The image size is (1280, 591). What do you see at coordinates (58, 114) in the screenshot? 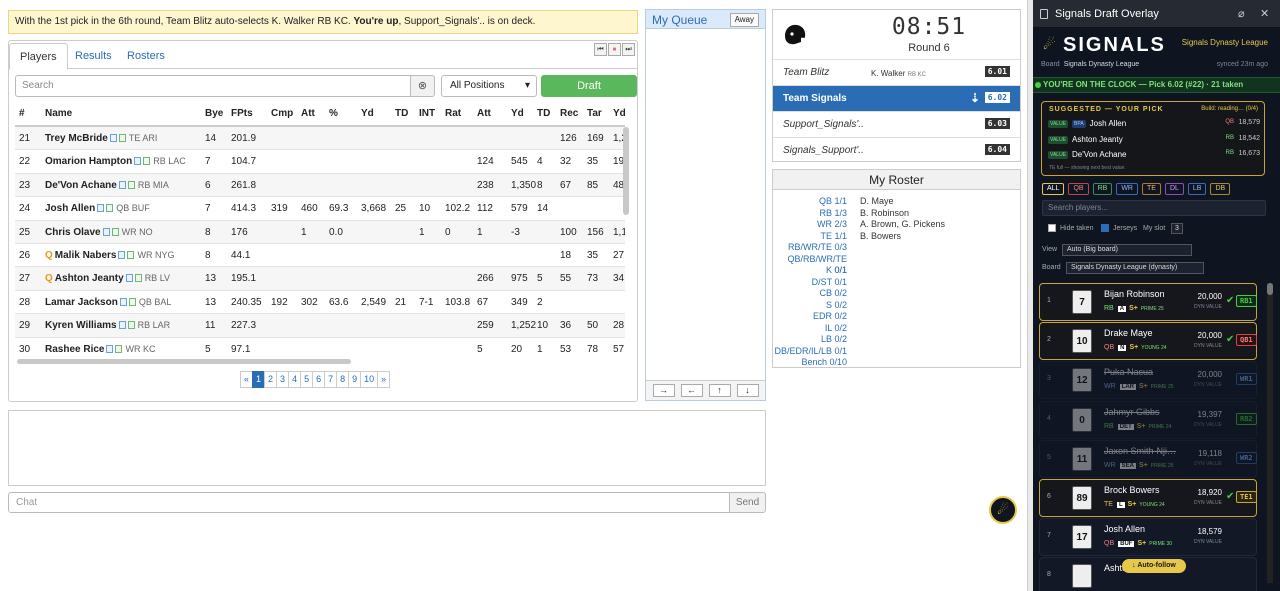
I see `column-header: Name` at bounding box center [58, 114].